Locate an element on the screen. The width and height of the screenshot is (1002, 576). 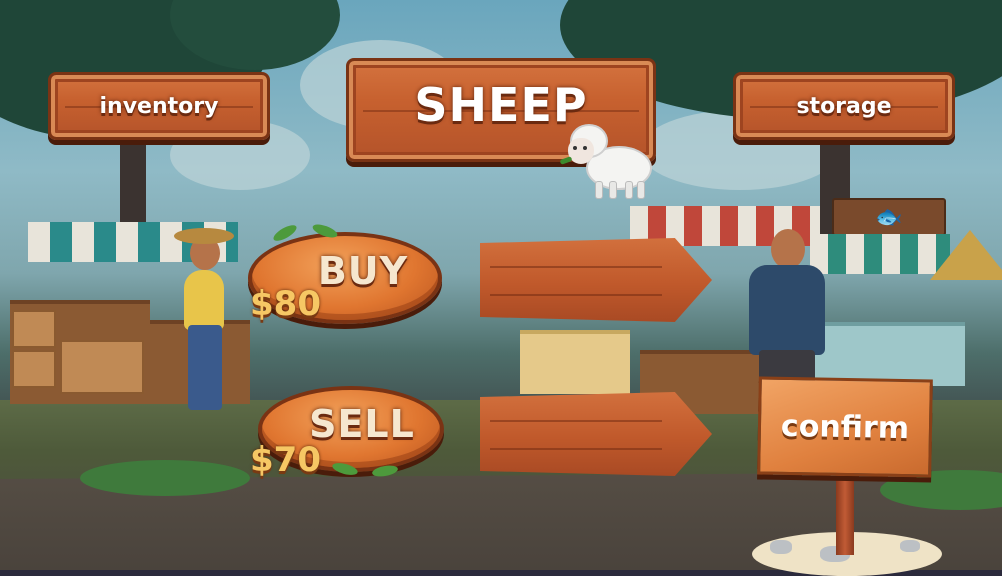
storage-button: storage is located at coordinates (844, 106).